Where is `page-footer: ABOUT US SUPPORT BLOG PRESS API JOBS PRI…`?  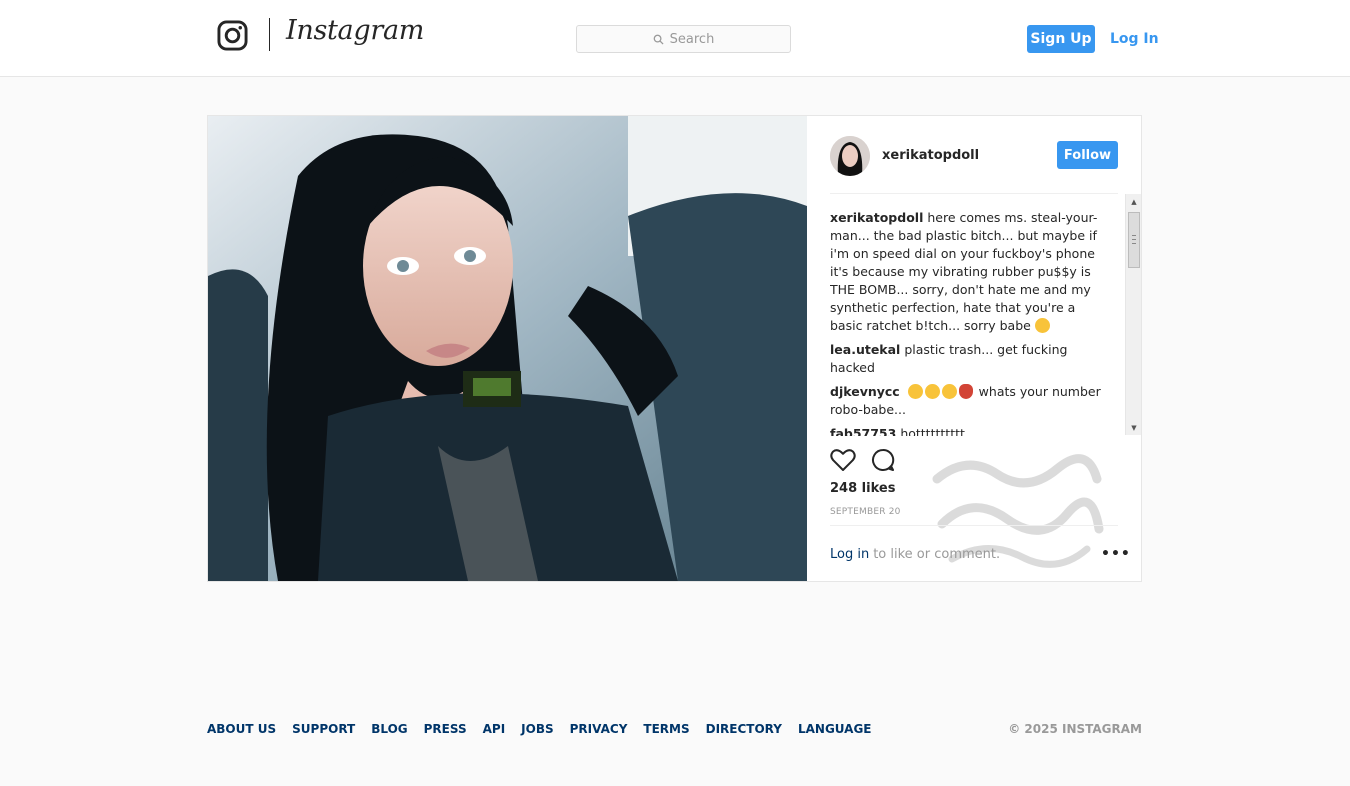 page-footer: ABOUT US SUPPORT BLOG PRESS API JOBS PRI… is located at coordinates (674, 732).